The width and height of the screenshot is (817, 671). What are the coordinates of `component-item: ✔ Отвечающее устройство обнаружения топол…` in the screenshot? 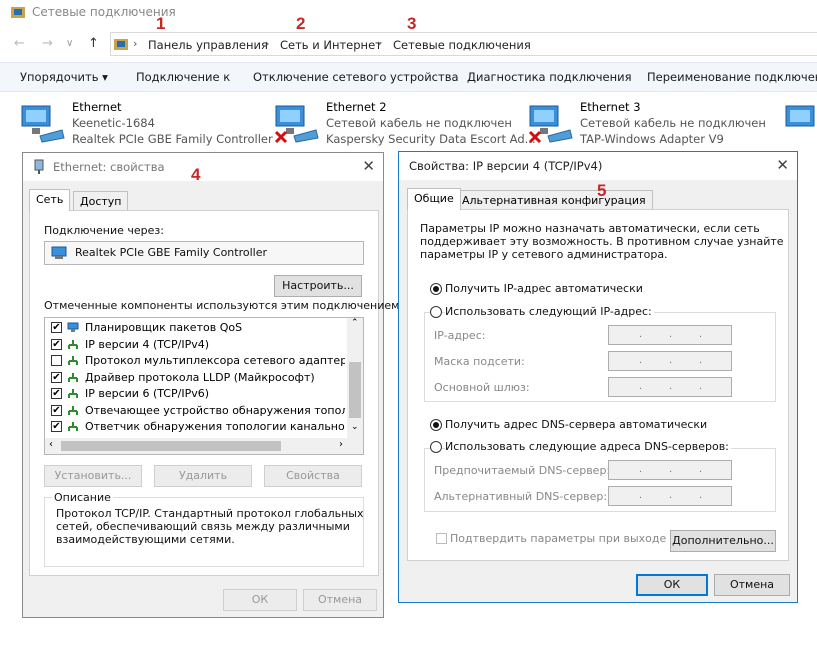 It's located at (195, 411).